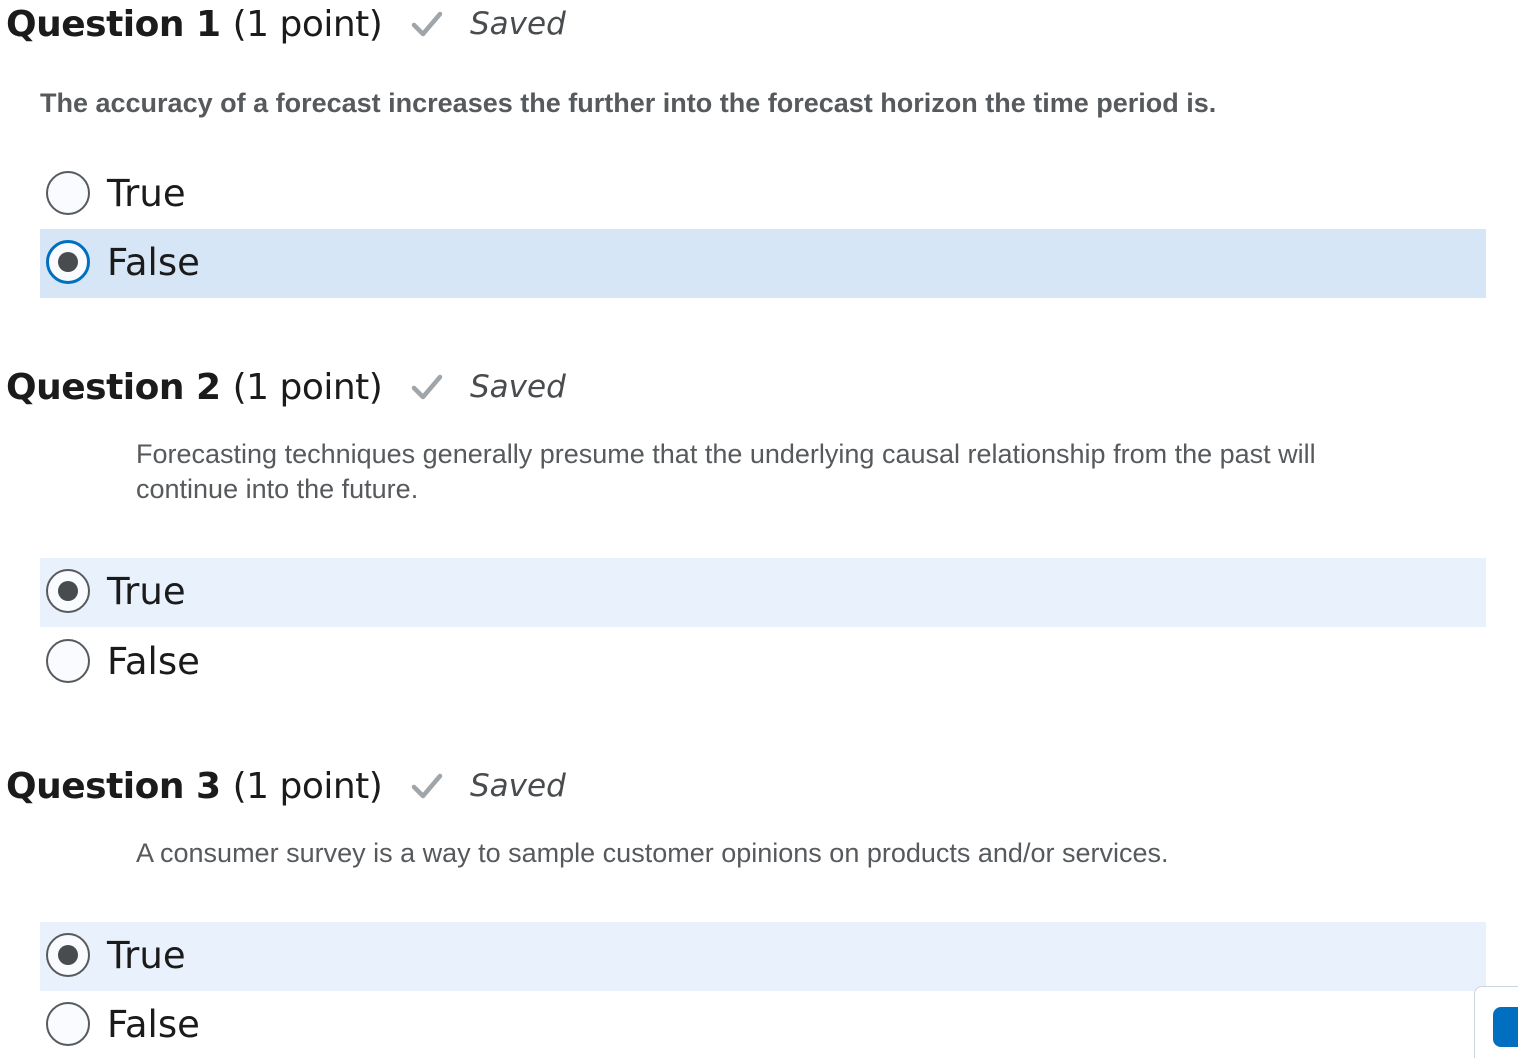 This screenshot has height=1058, width=1518. I want to click on question-header: Question 3 (1 point), so click(194, 786).